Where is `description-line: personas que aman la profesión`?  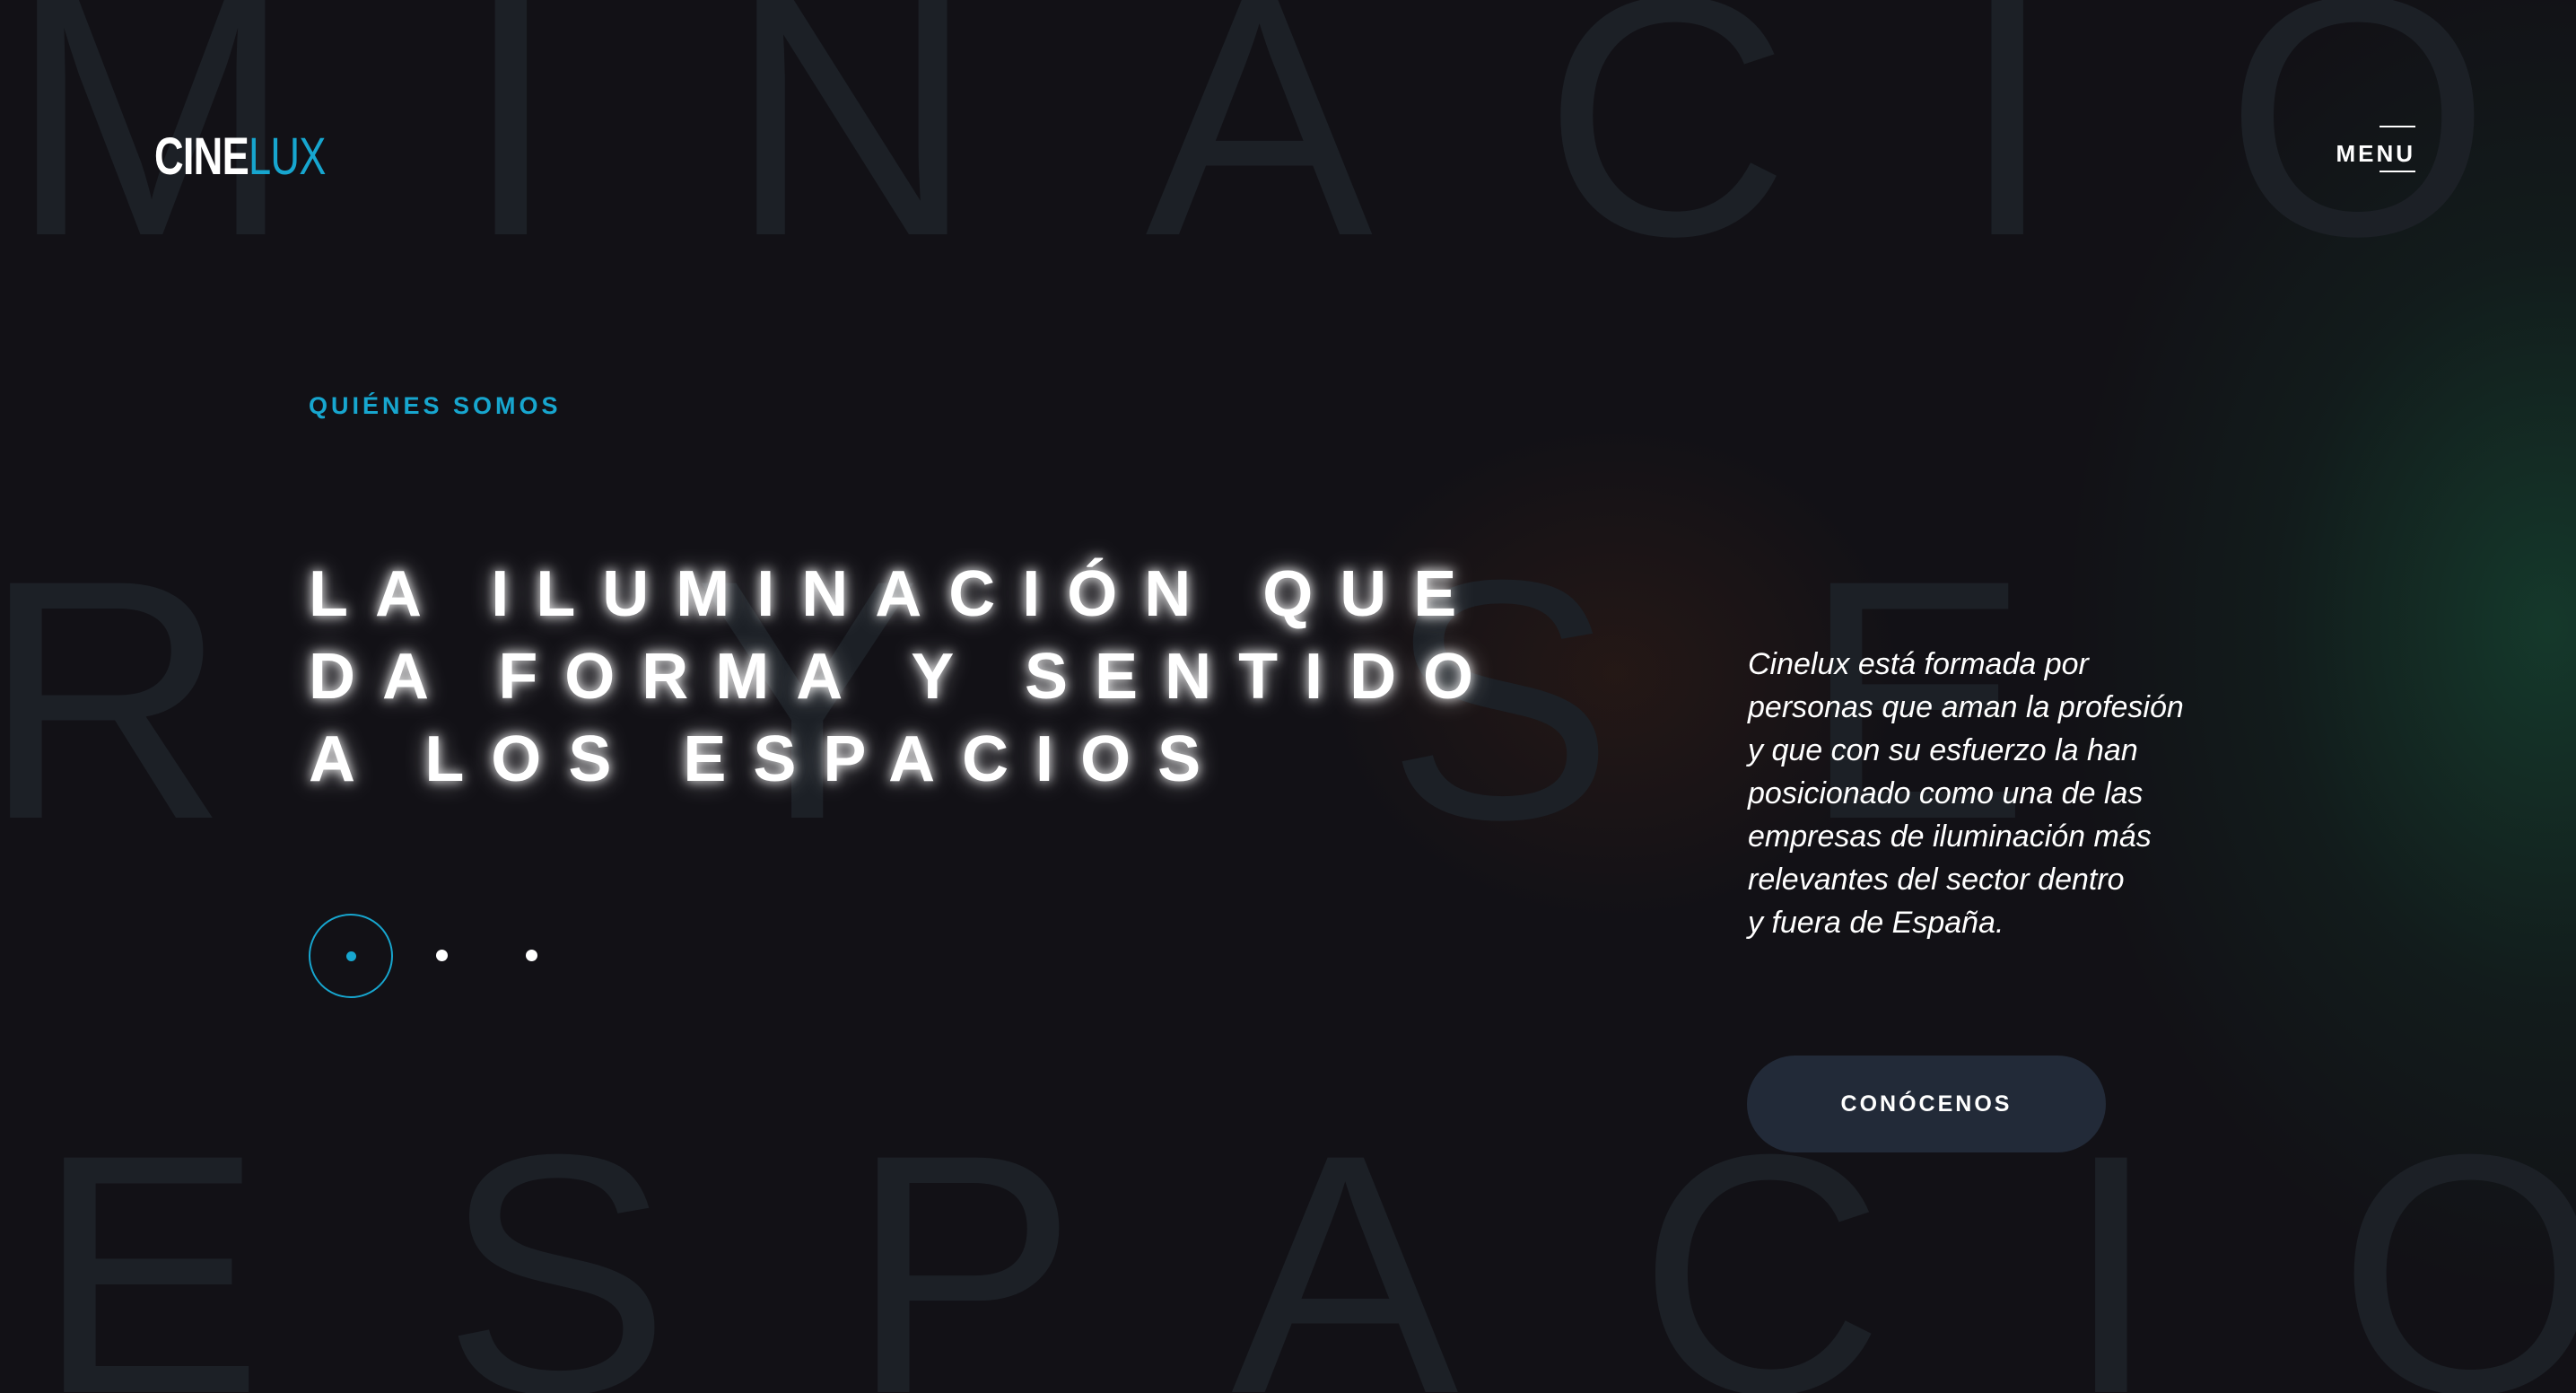
description-line: personas que aman la profesión is located at coordinates (1966, 707).